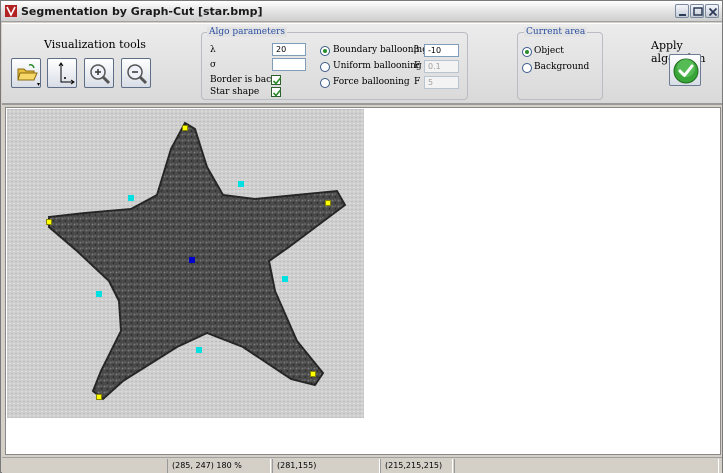  I want to click on sigma-label: σ, so click(213, 65).